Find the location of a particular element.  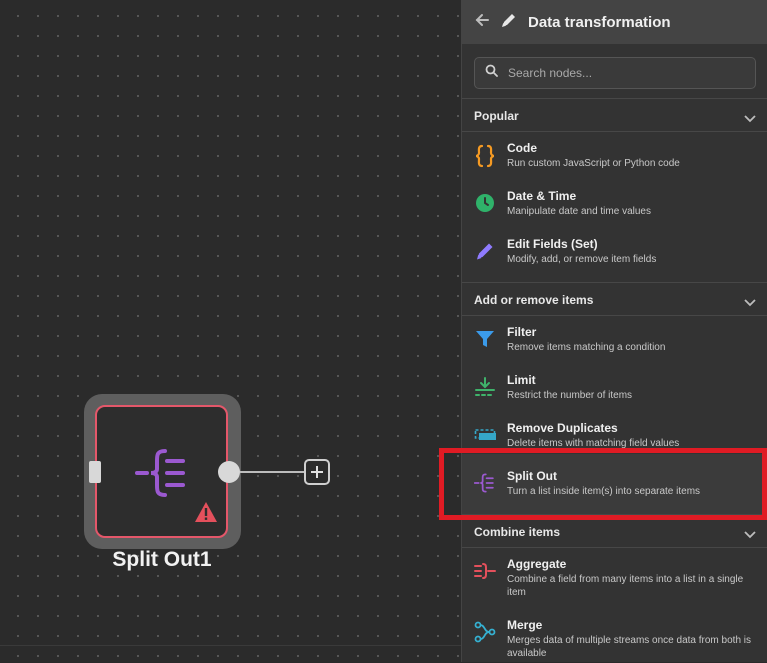

panel-title: Data transformation is located at coordinates (599, 22).